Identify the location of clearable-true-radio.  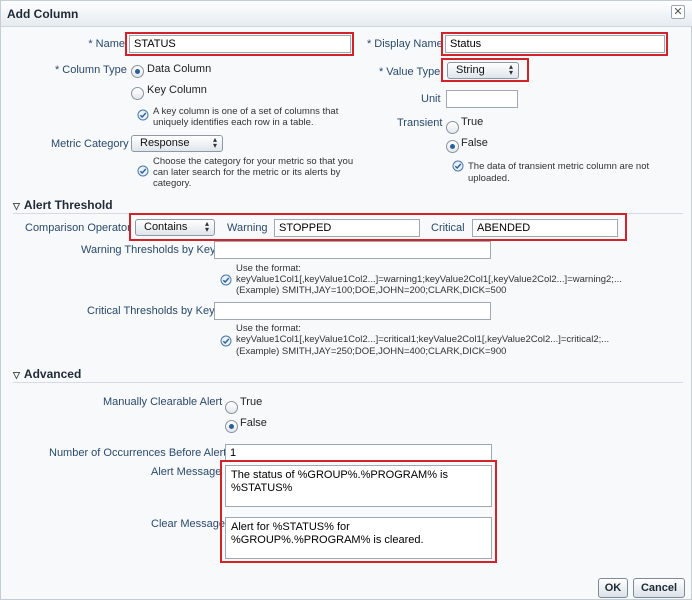
(231, 407).